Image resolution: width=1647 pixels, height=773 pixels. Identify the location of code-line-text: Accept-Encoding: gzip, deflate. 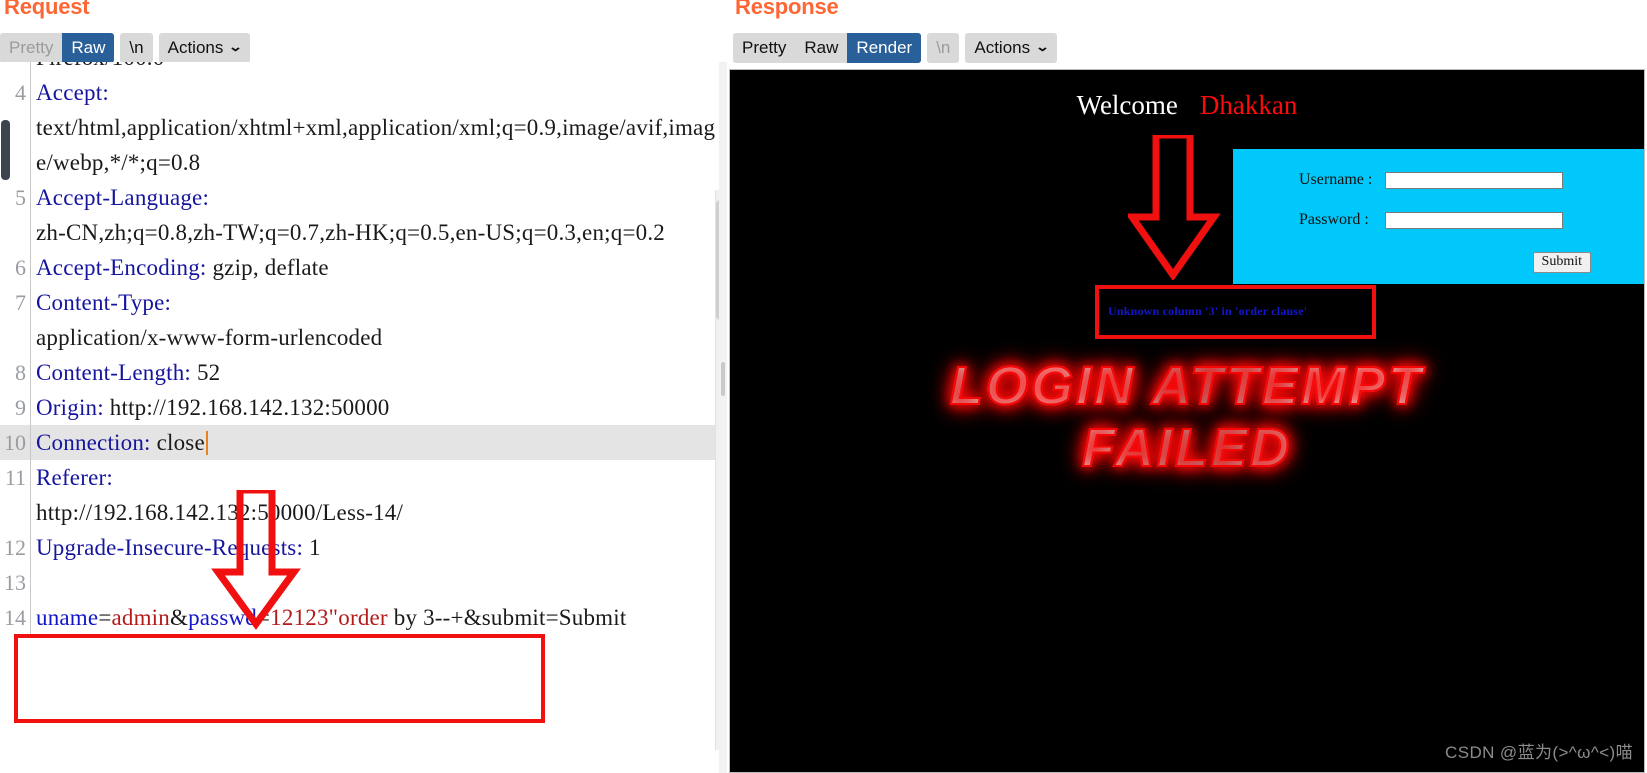
(378, 267).